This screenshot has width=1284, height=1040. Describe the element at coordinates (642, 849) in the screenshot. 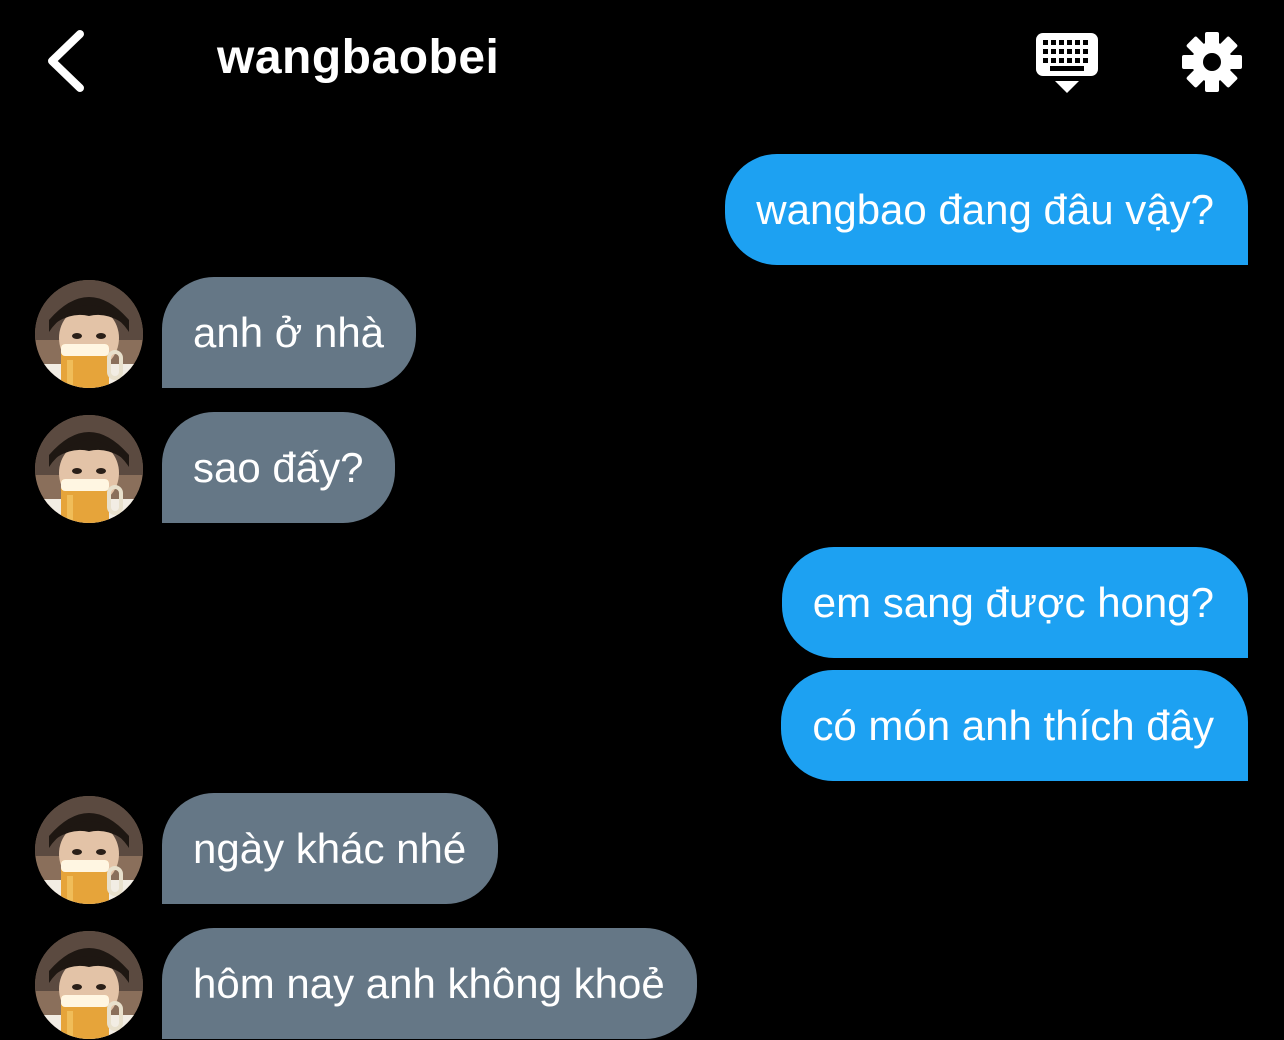

I see `message-row-received: ngày khác nhé` at that location.